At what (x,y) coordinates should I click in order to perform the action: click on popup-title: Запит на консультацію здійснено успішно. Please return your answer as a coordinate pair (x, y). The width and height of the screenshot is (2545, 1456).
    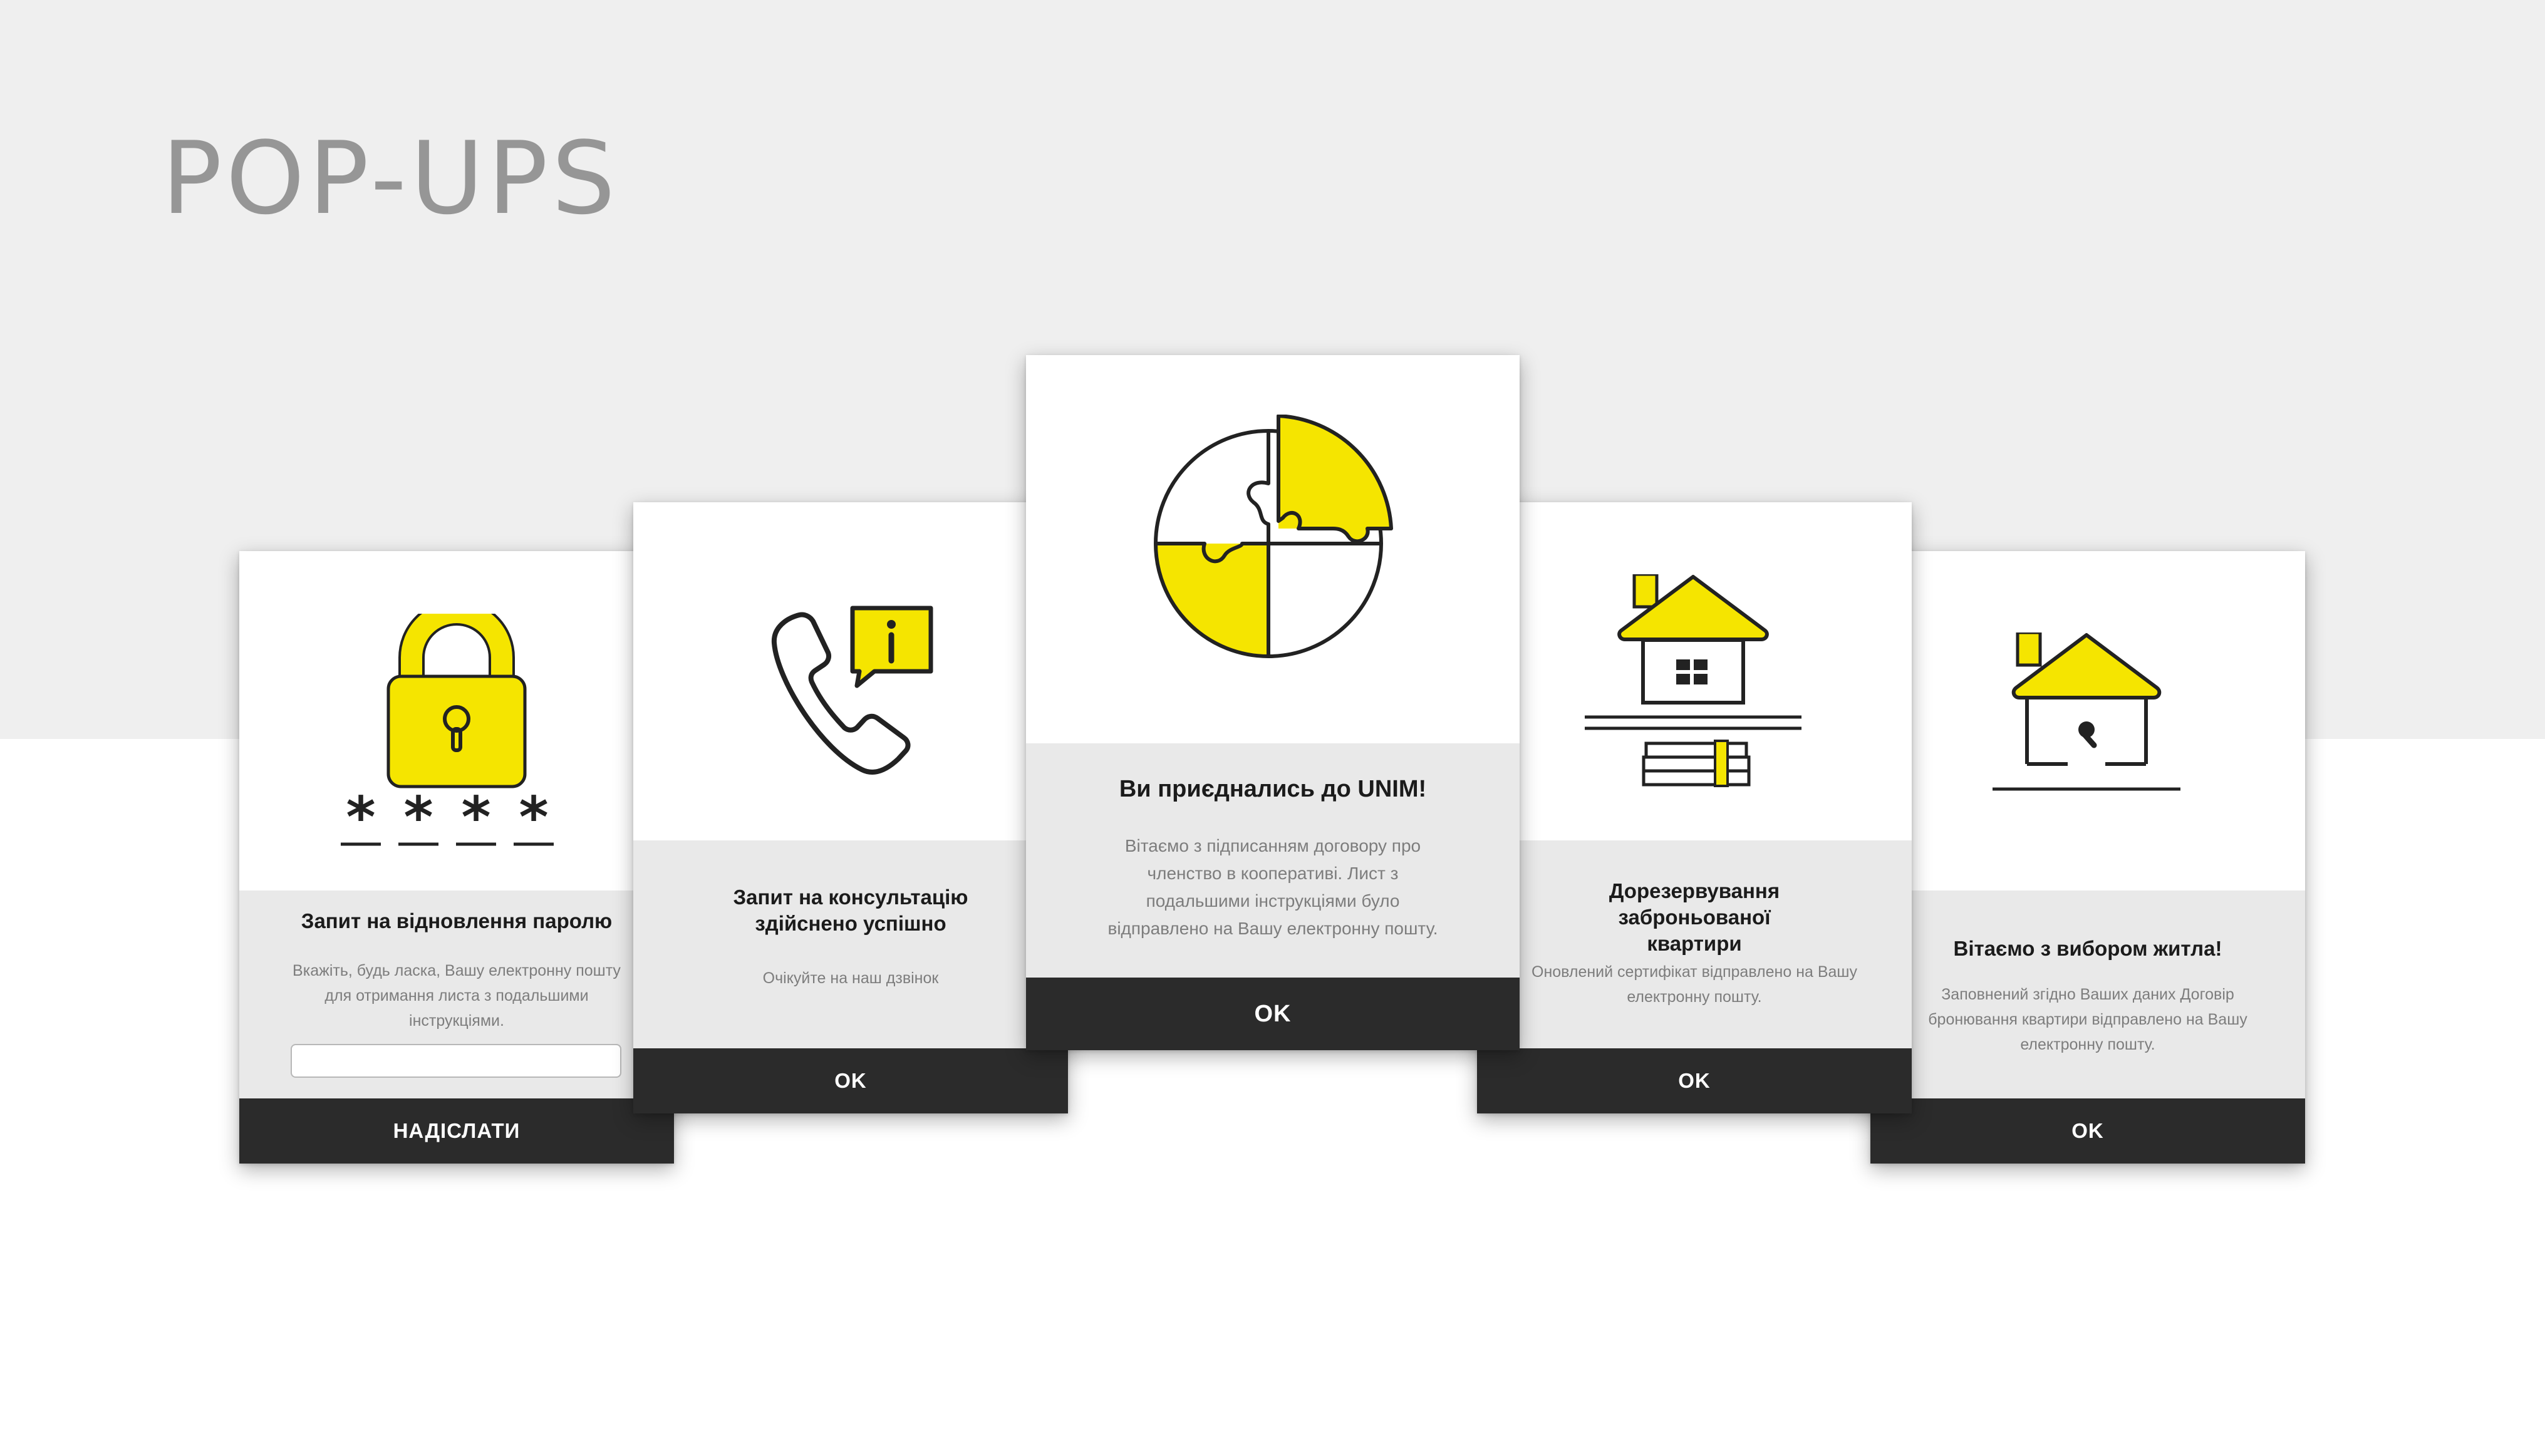
    Looking at the image, I should click on (850, 910).